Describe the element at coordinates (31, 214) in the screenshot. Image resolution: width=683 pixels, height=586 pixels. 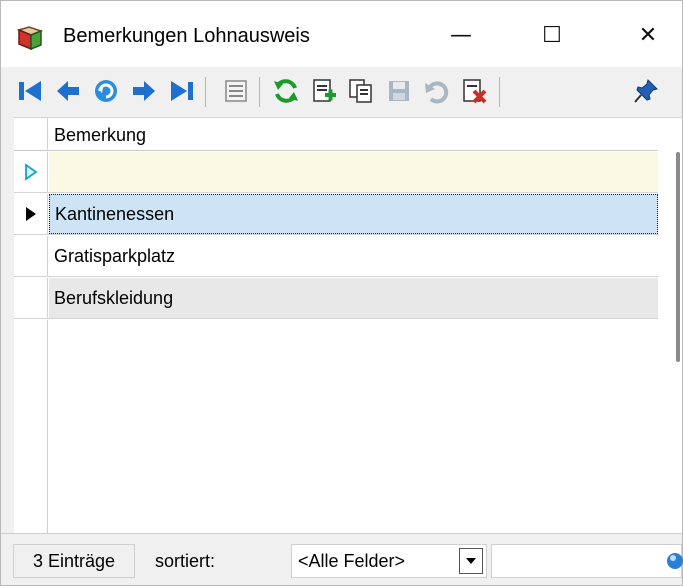
I see `current-row-indicator-icon` at that location.